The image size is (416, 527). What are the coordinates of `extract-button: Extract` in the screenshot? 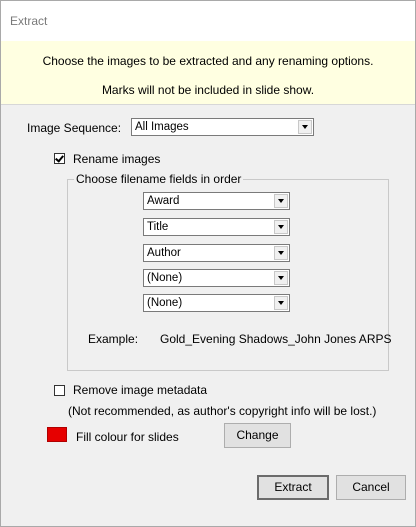 It's located at (293, 487).